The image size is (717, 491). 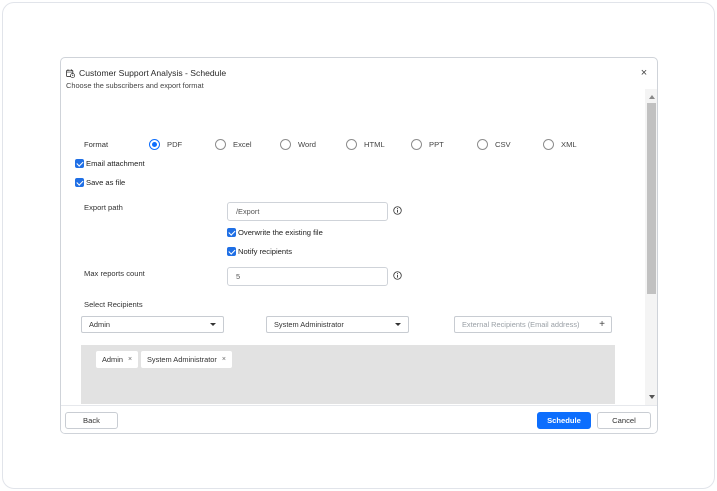 I want to click on export-path-input: /Export, so click(x=307, y=211).